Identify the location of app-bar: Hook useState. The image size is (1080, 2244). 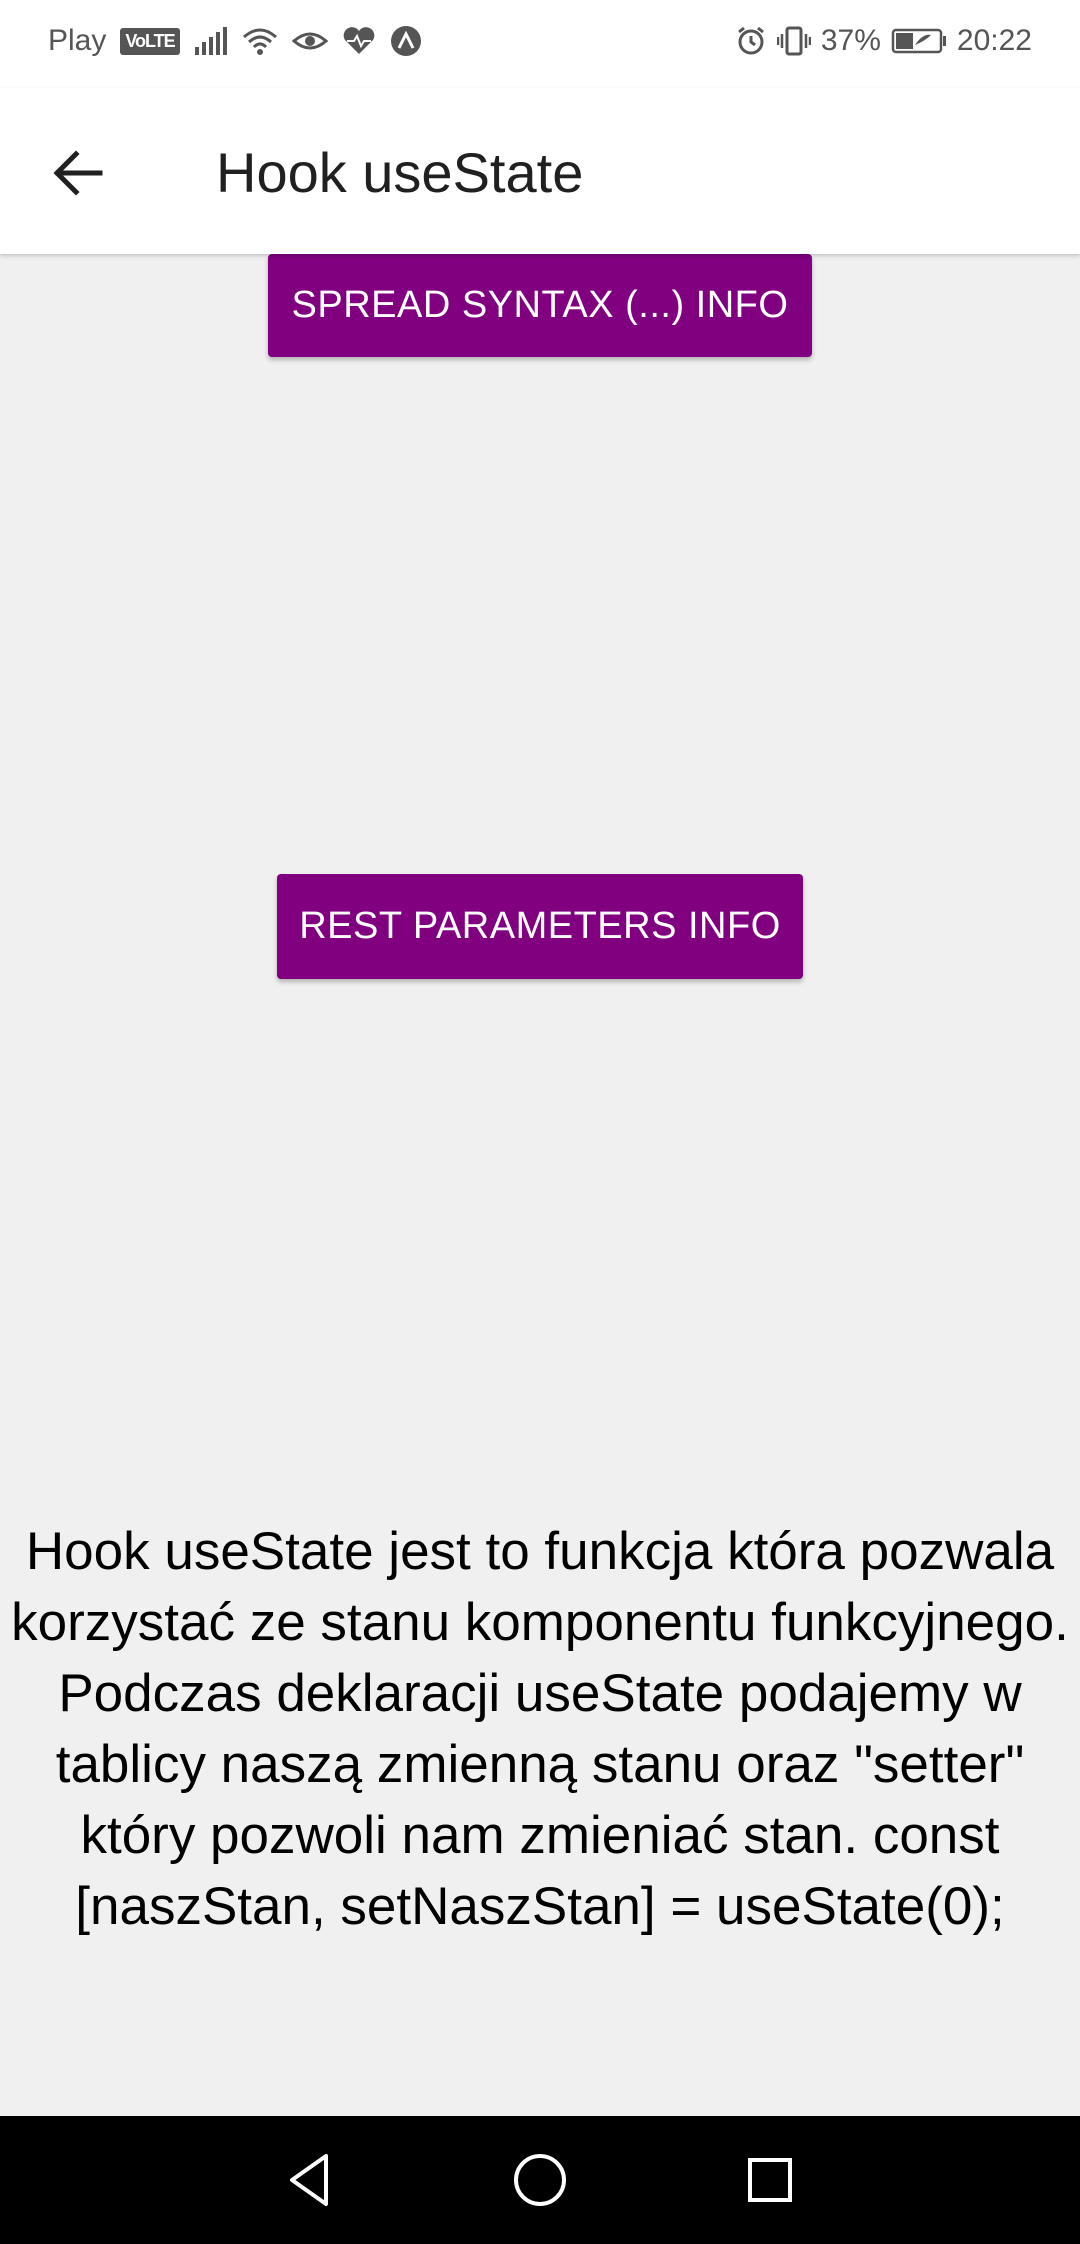
(540, 171).